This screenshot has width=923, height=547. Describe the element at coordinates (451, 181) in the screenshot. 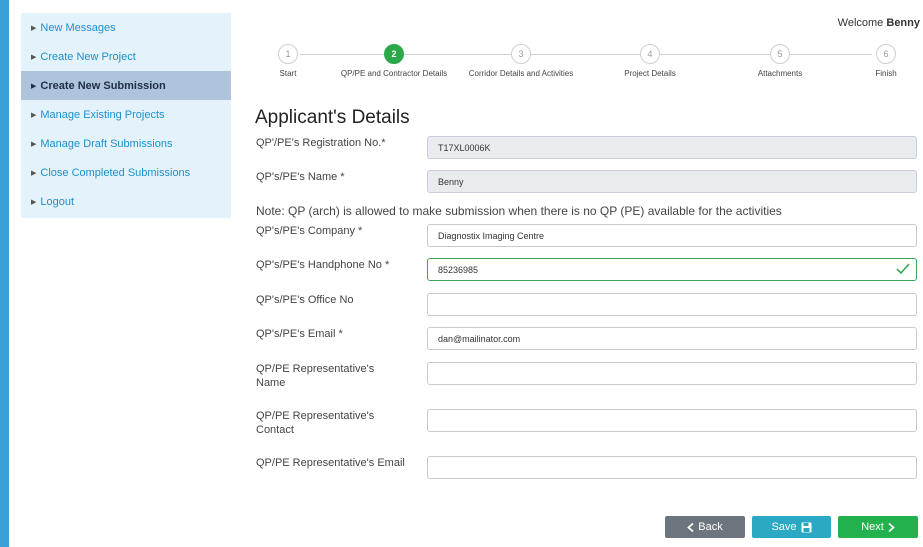

I see `name-value: Benny` at that location.